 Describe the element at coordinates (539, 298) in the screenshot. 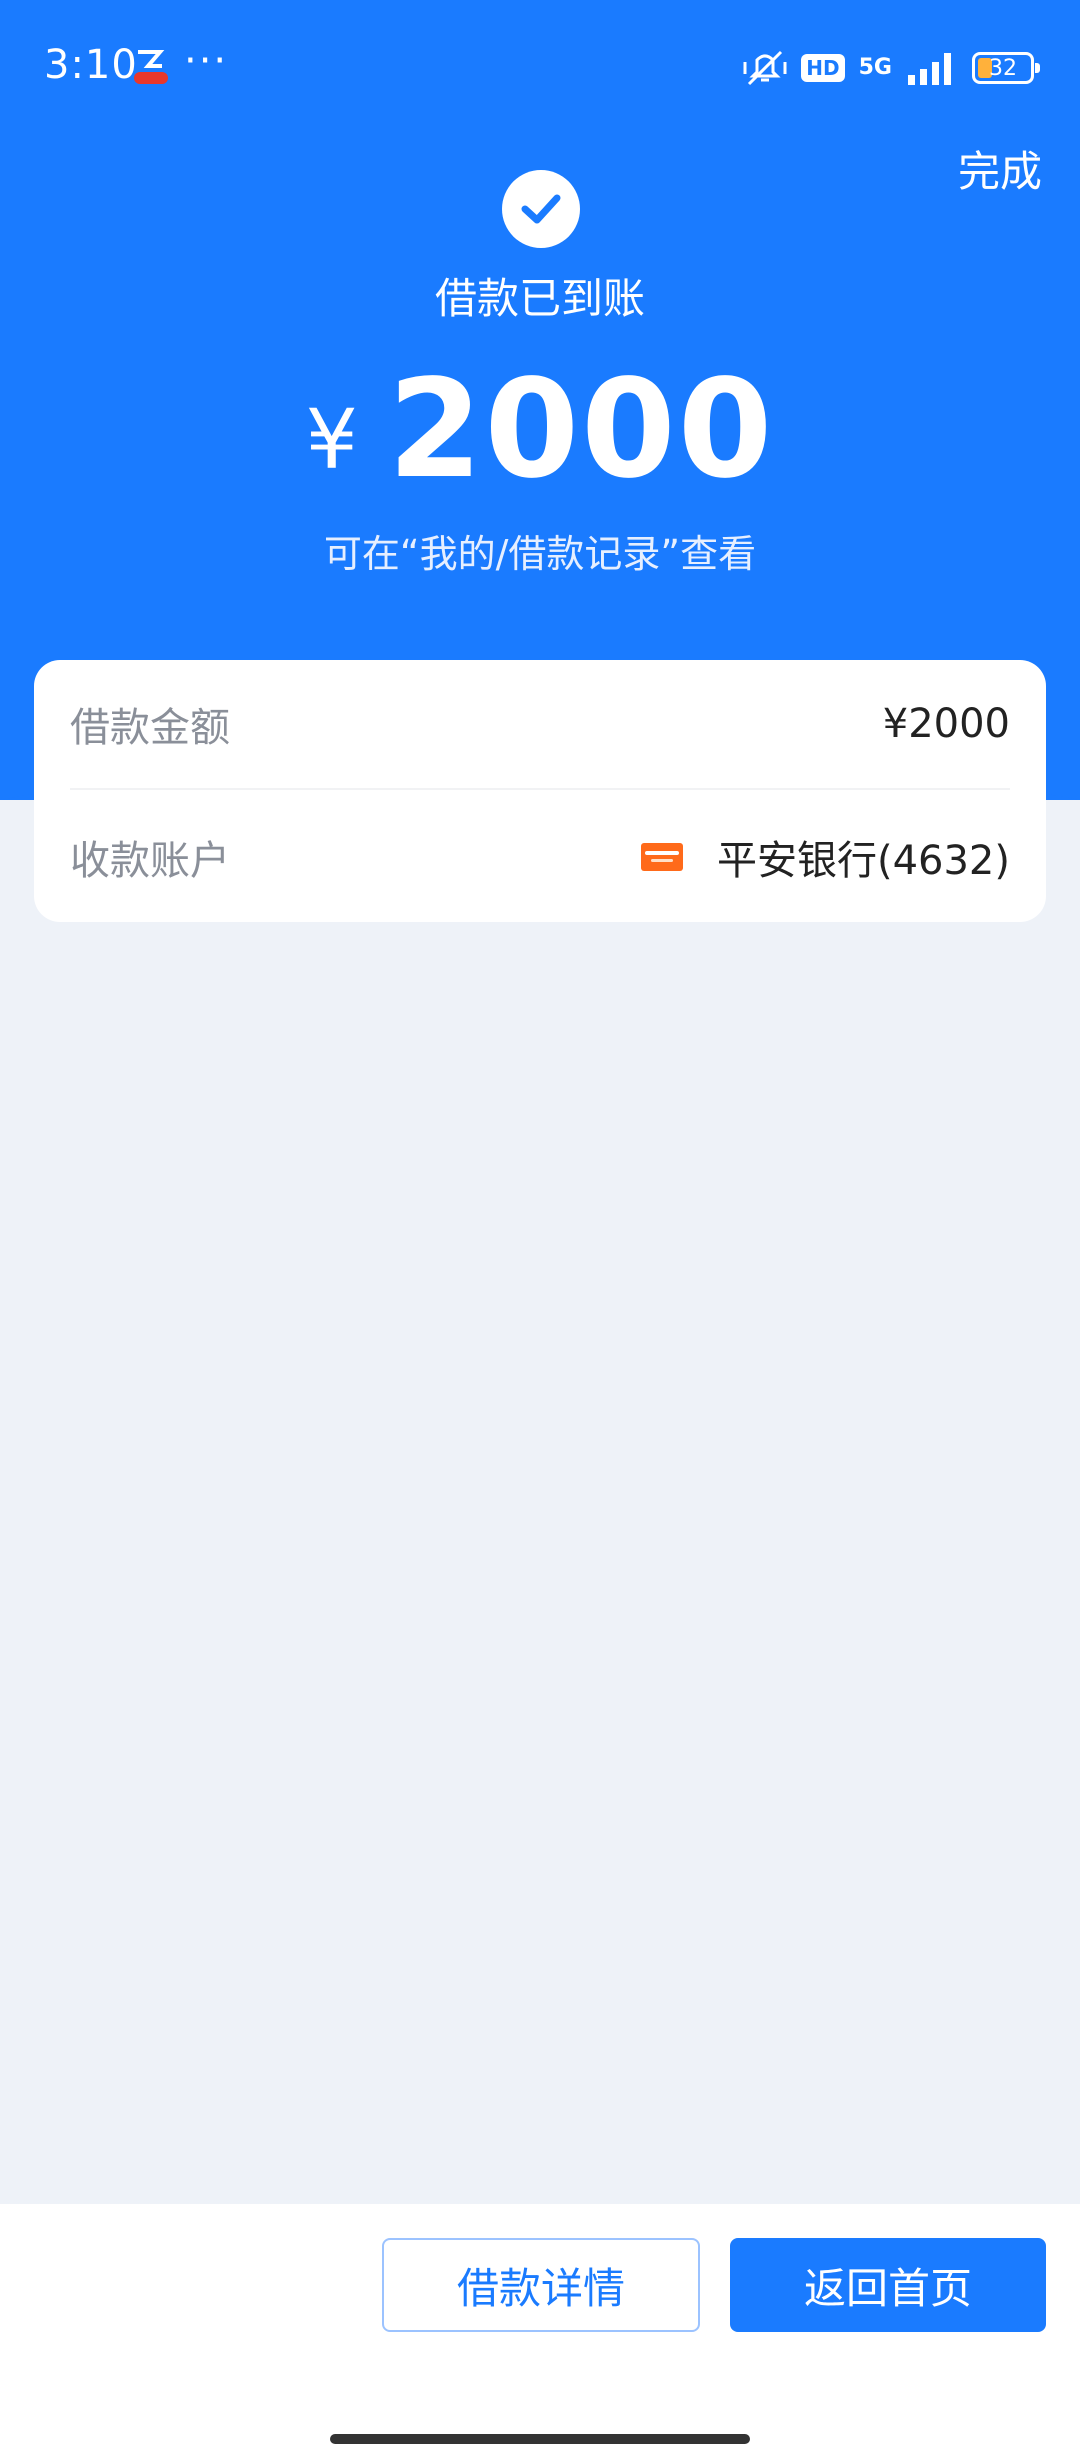

I see `success-title: 借款已到账` at that location.